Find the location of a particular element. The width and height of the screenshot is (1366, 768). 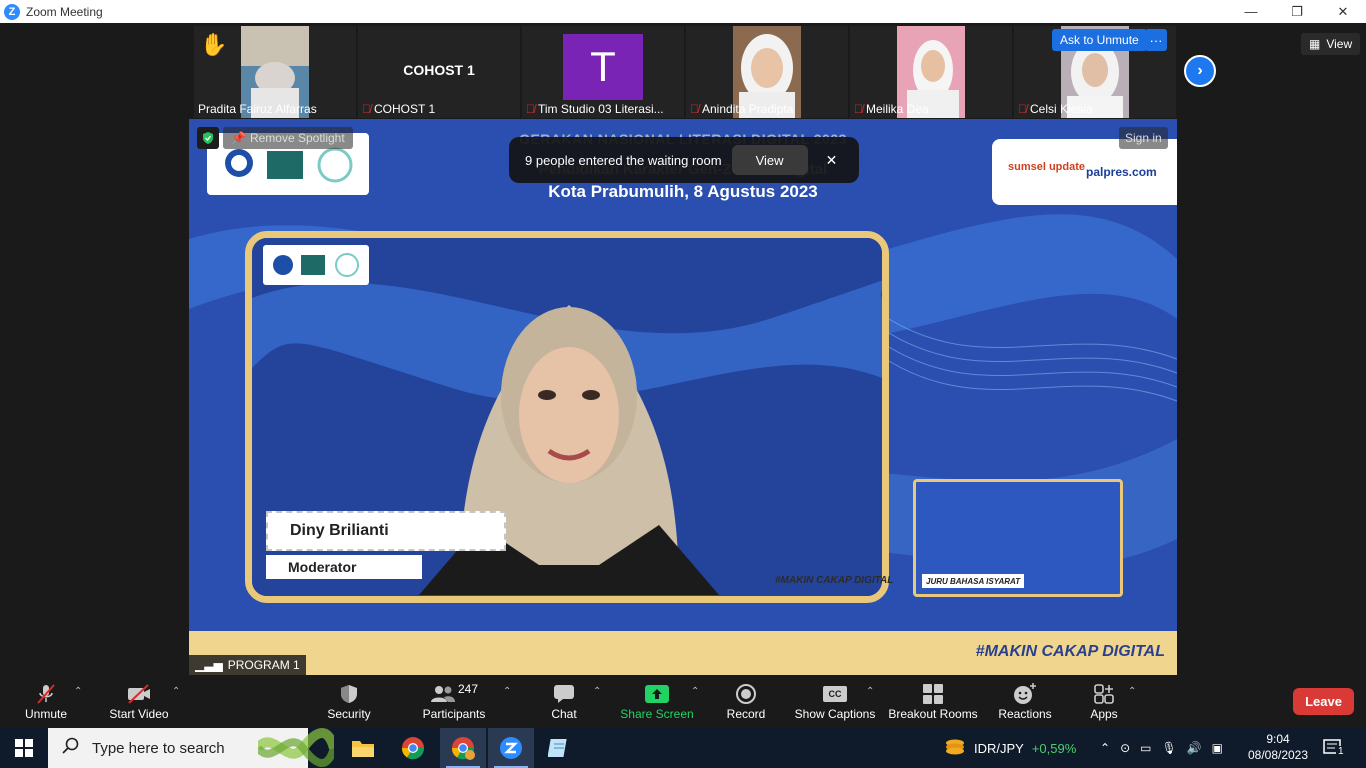

banner-hashtag: #MAKIN CAKAP DIGITAL is located at coordinates (1070, 651).